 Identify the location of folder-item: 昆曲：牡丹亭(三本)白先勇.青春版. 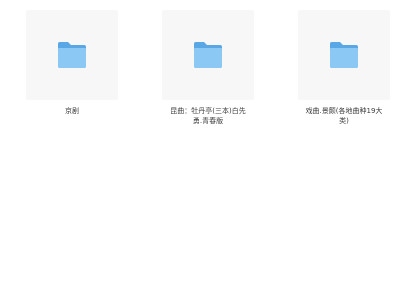
(208, 68).